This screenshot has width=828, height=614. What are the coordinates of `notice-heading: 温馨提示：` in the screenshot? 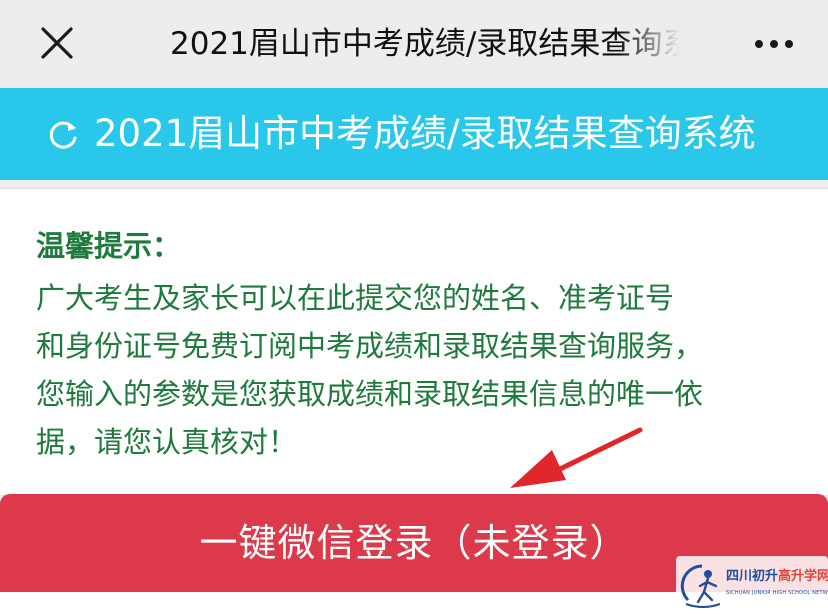 It's located at (109, 246).